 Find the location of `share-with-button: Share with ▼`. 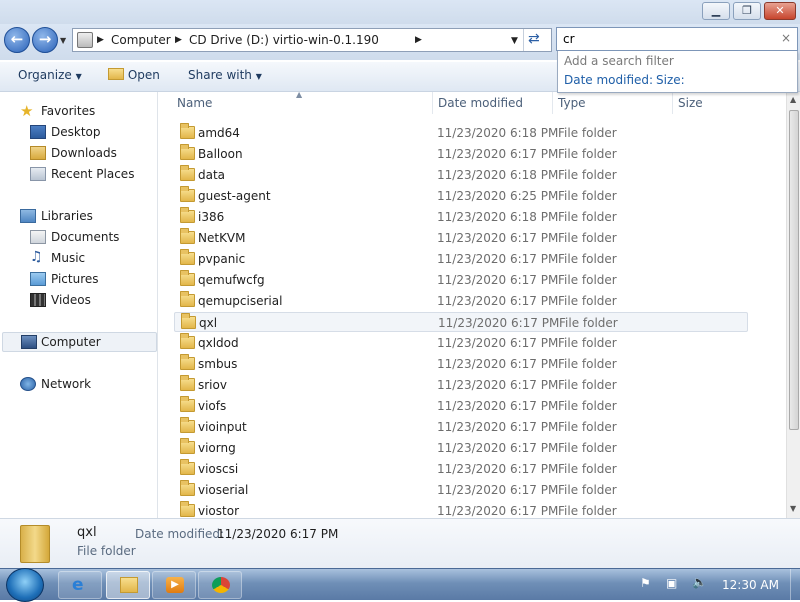

share-with-button: Share with ▼ is located at coordinates (225, 75).